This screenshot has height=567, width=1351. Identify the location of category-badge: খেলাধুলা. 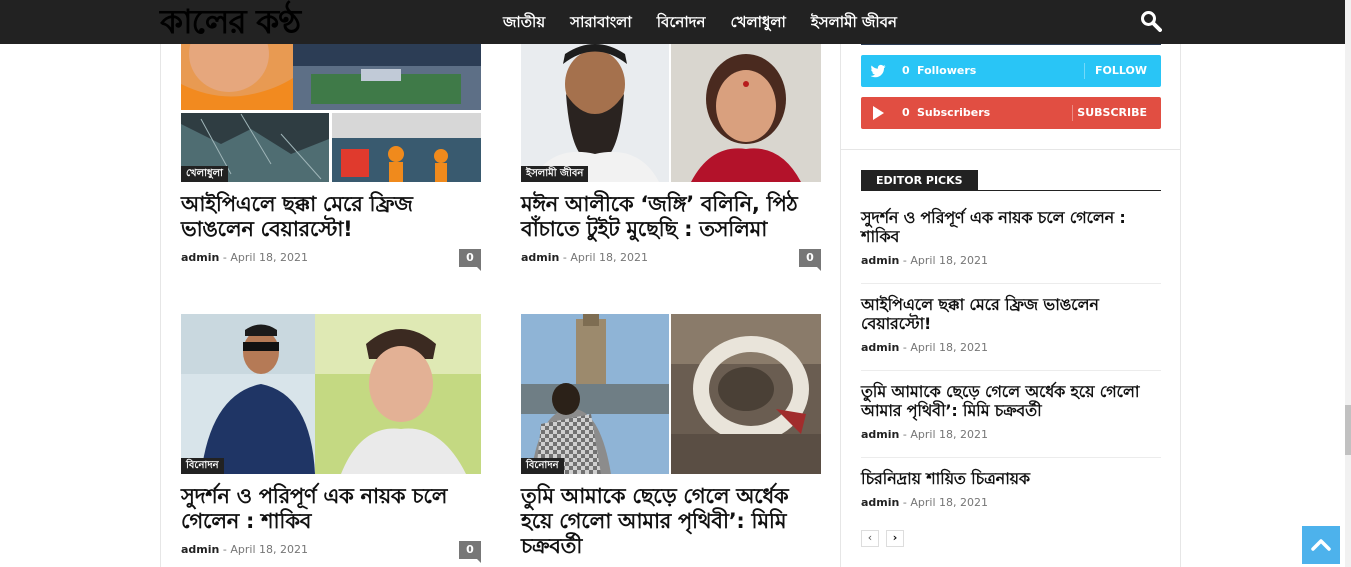
(204, 174).